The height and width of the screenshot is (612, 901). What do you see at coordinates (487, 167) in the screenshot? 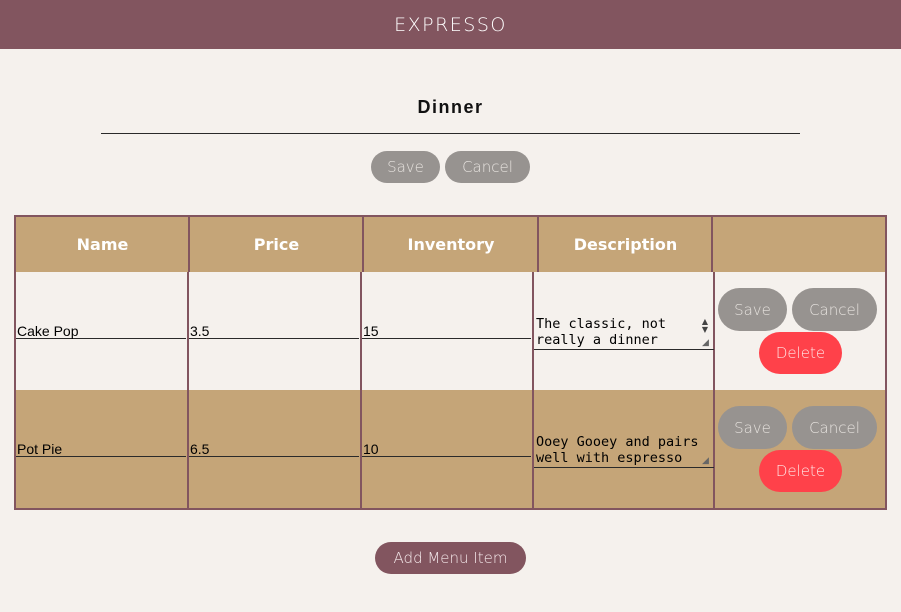
I see `menu-cancel-button: Cancel` at bounding box center [487, 167].